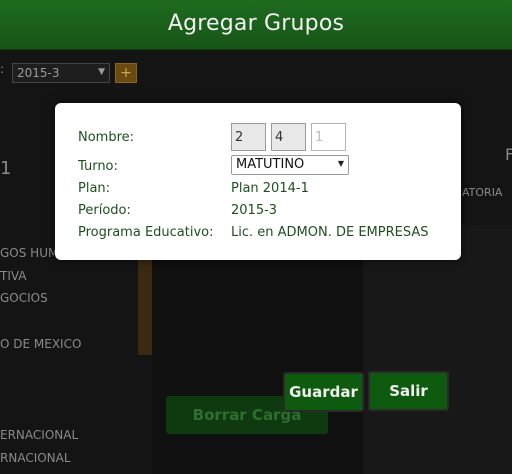  What do you see at coordinates (328, 137) in the screenshot?
I see `nombre-field-3: 1` at bounding box center [328, 137].